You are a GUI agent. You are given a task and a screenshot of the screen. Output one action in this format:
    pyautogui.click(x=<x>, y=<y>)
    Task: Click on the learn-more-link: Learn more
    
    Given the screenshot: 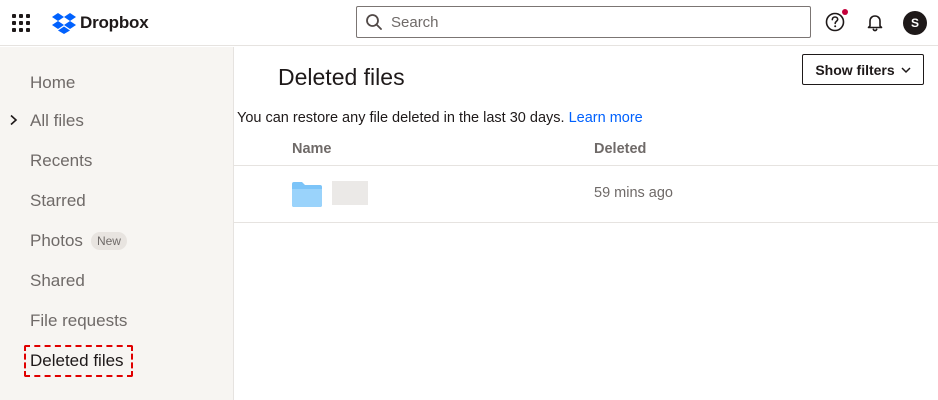 What is the action you would take?
    pyautogui.click(x=606, y=118)
    